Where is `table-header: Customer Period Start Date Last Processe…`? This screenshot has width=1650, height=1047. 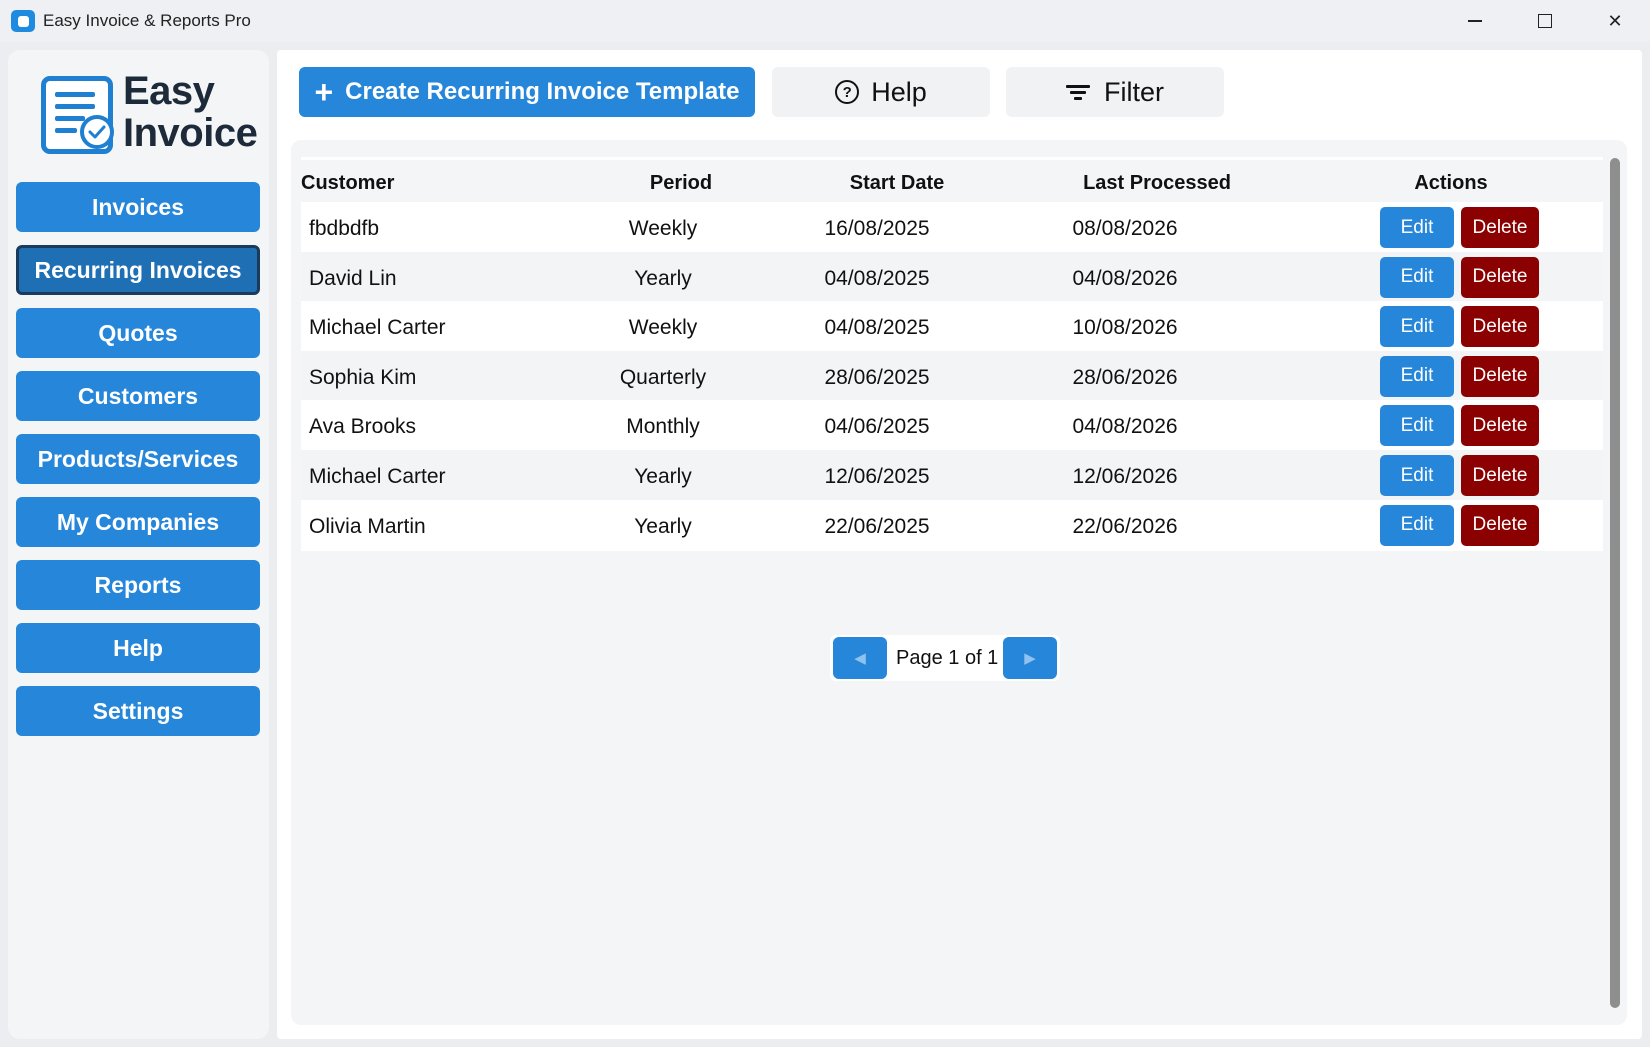 table-header: Customer Period Start Date Last Processe… is located at coordinates (952, 182).